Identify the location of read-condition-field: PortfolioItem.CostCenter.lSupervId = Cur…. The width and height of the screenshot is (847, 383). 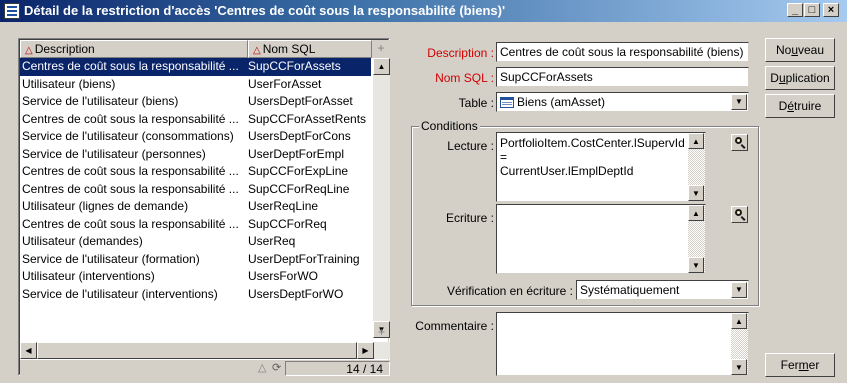
(601, 167).